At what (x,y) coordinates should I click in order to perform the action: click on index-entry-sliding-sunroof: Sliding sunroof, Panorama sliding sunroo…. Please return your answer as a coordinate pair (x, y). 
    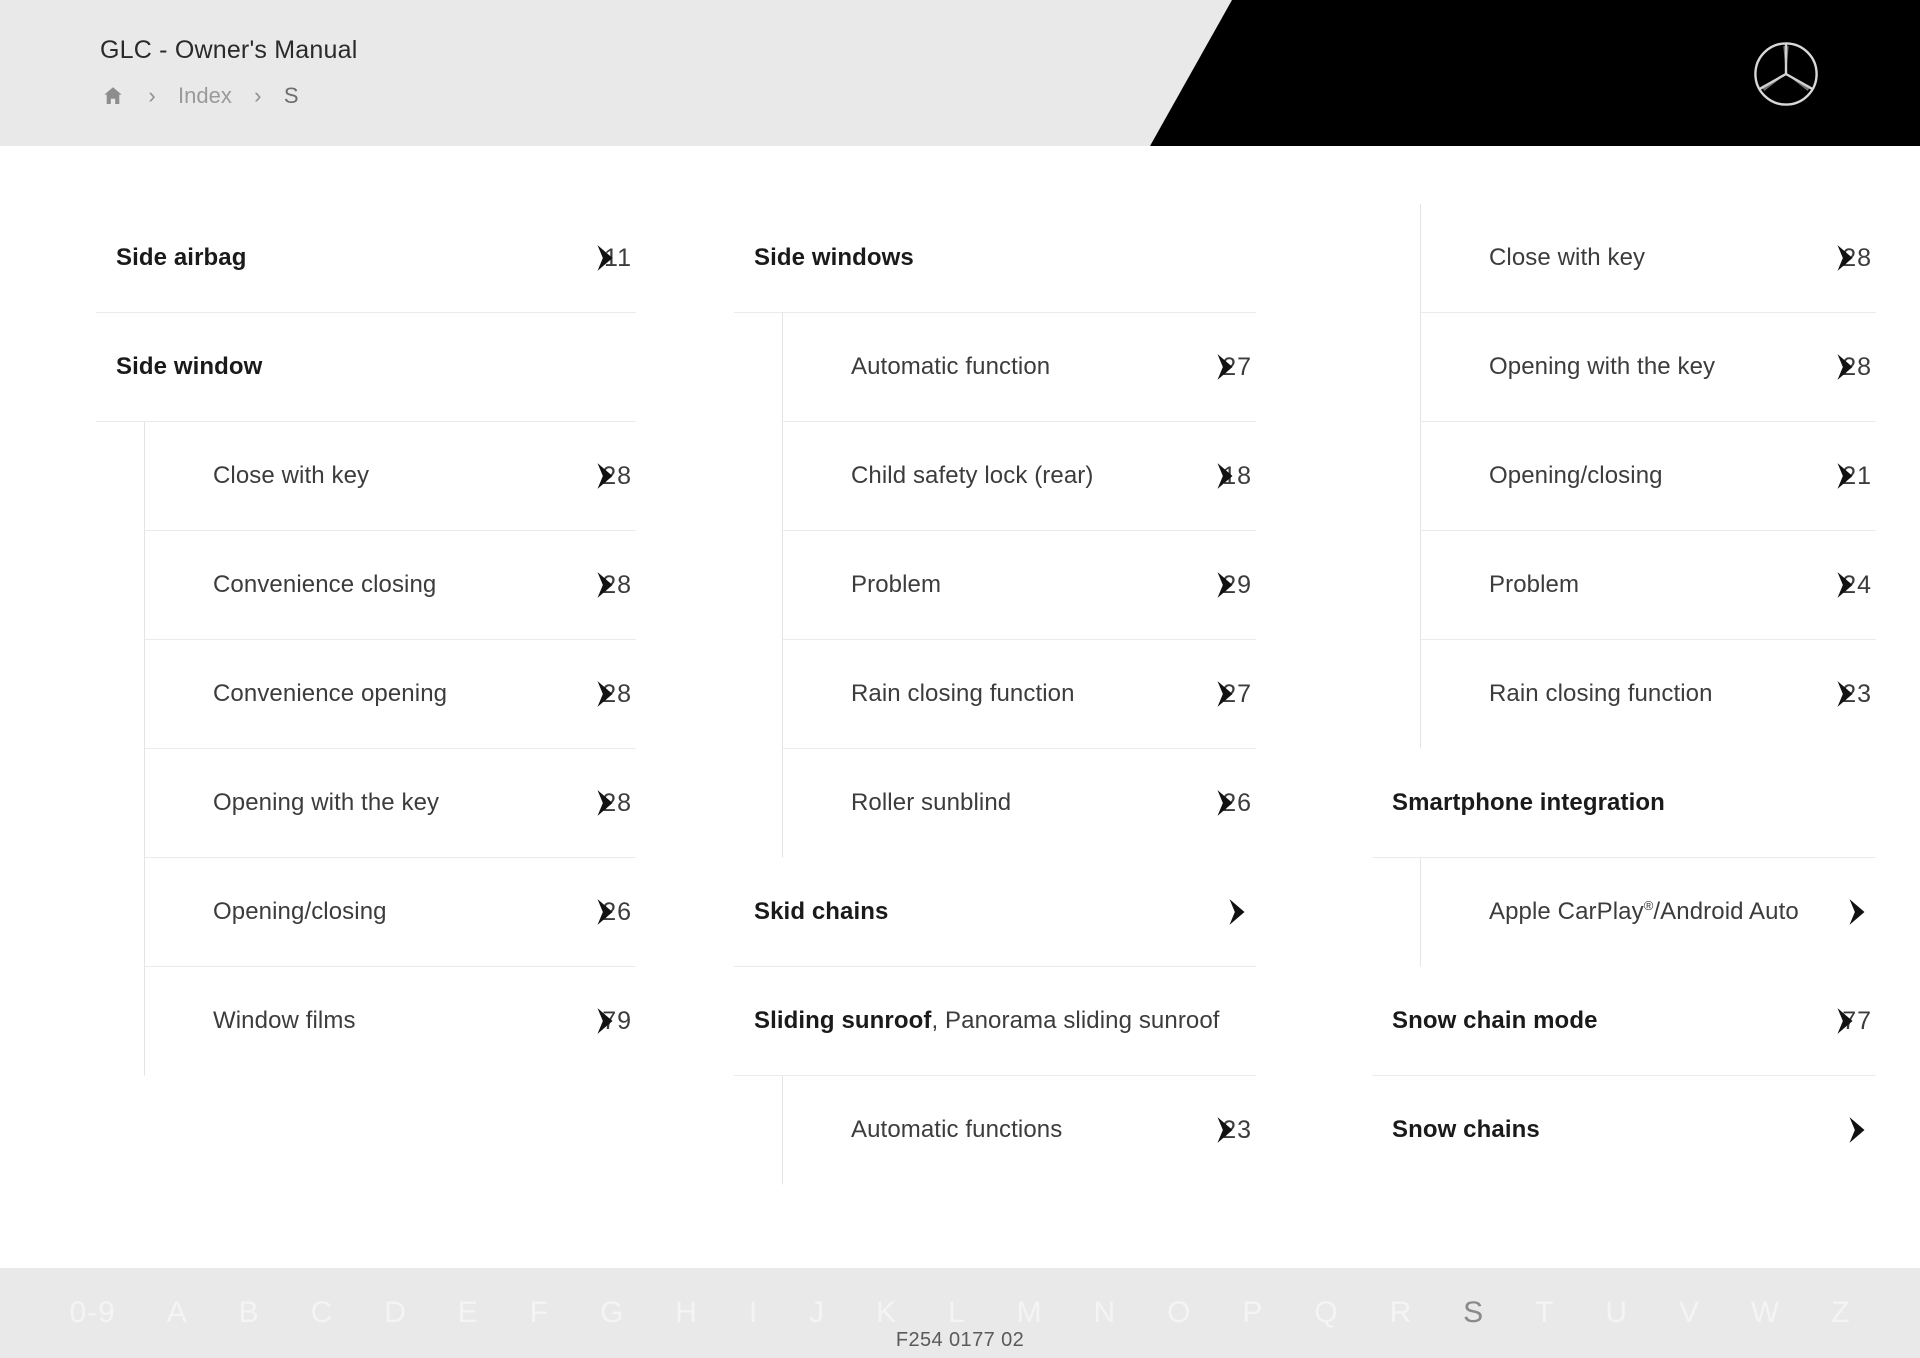
    Looking at the image, I should click on (995, 1021).